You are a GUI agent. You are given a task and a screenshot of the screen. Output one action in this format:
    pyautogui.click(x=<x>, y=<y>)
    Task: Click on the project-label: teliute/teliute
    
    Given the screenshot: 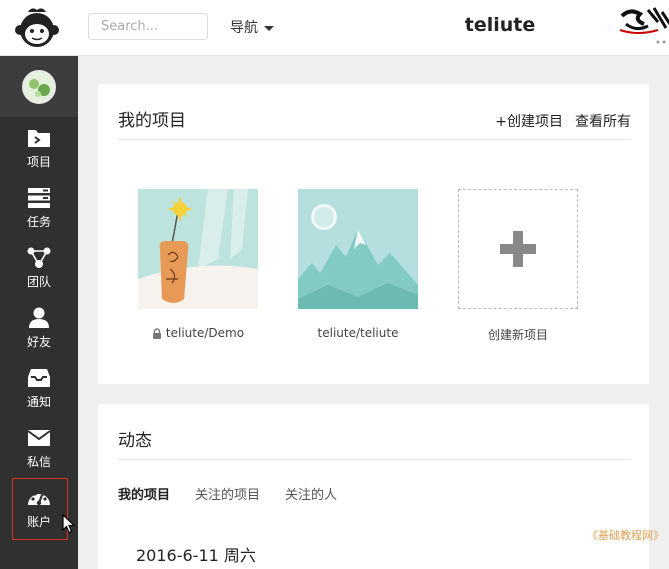 What is the action you would take?
    pyautogui.click(x=358, y=333)
    